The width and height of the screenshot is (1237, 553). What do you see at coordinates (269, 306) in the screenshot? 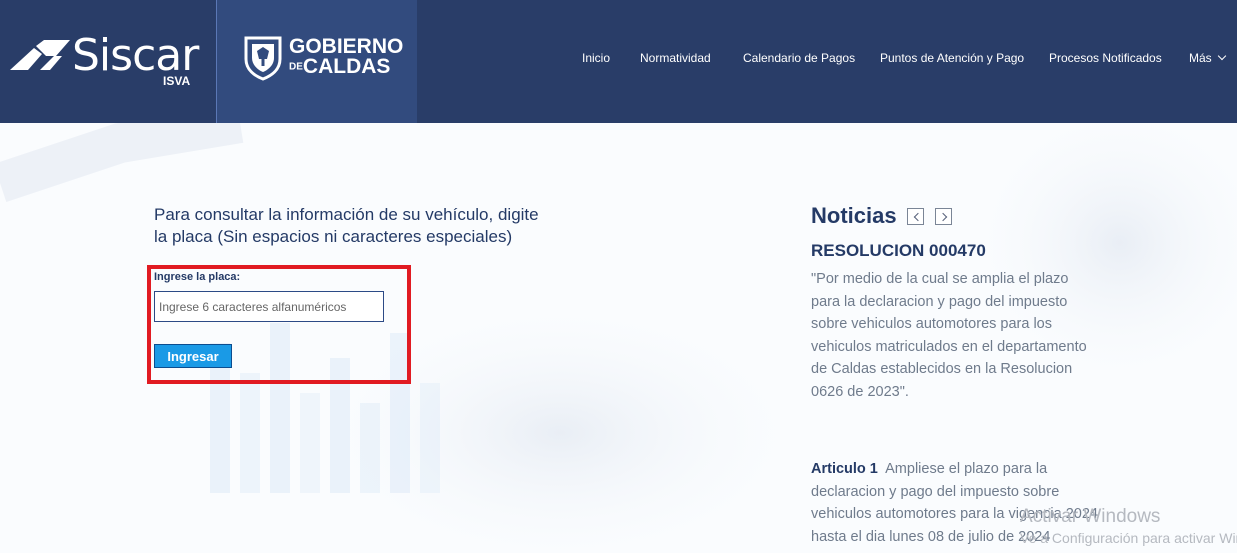
I see `plate-input` at bounding box center [269, 306].